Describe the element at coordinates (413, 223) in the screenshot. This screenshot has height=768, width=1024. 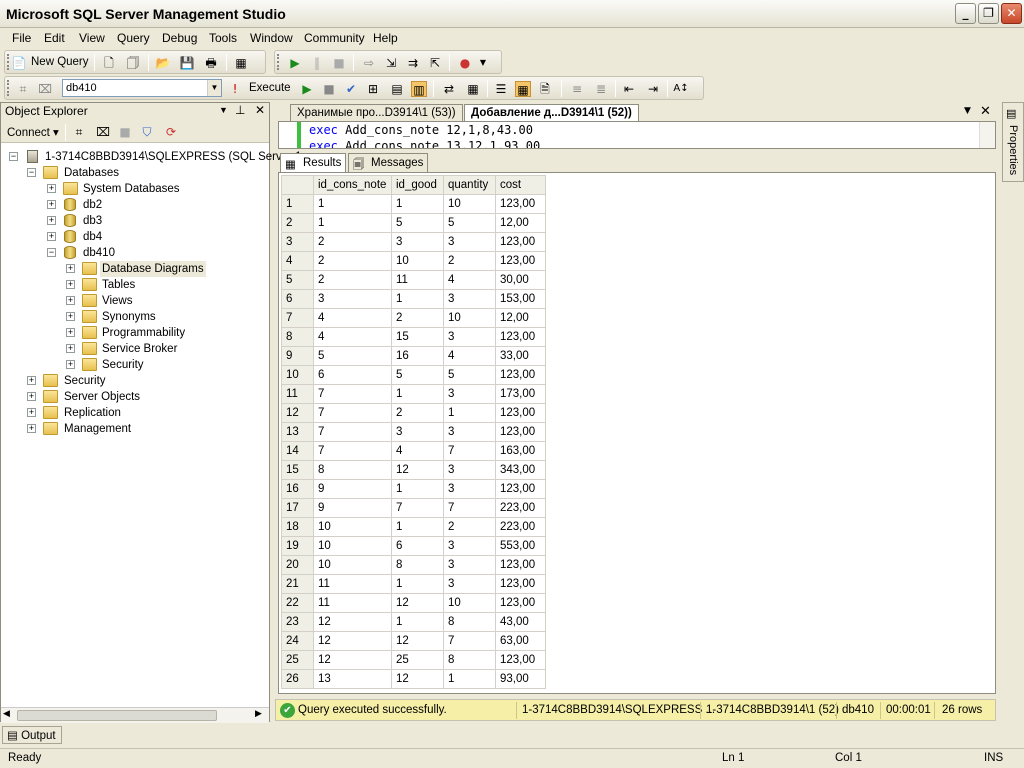
I see `table-row: 2 1 5 5 12,00` at that location.